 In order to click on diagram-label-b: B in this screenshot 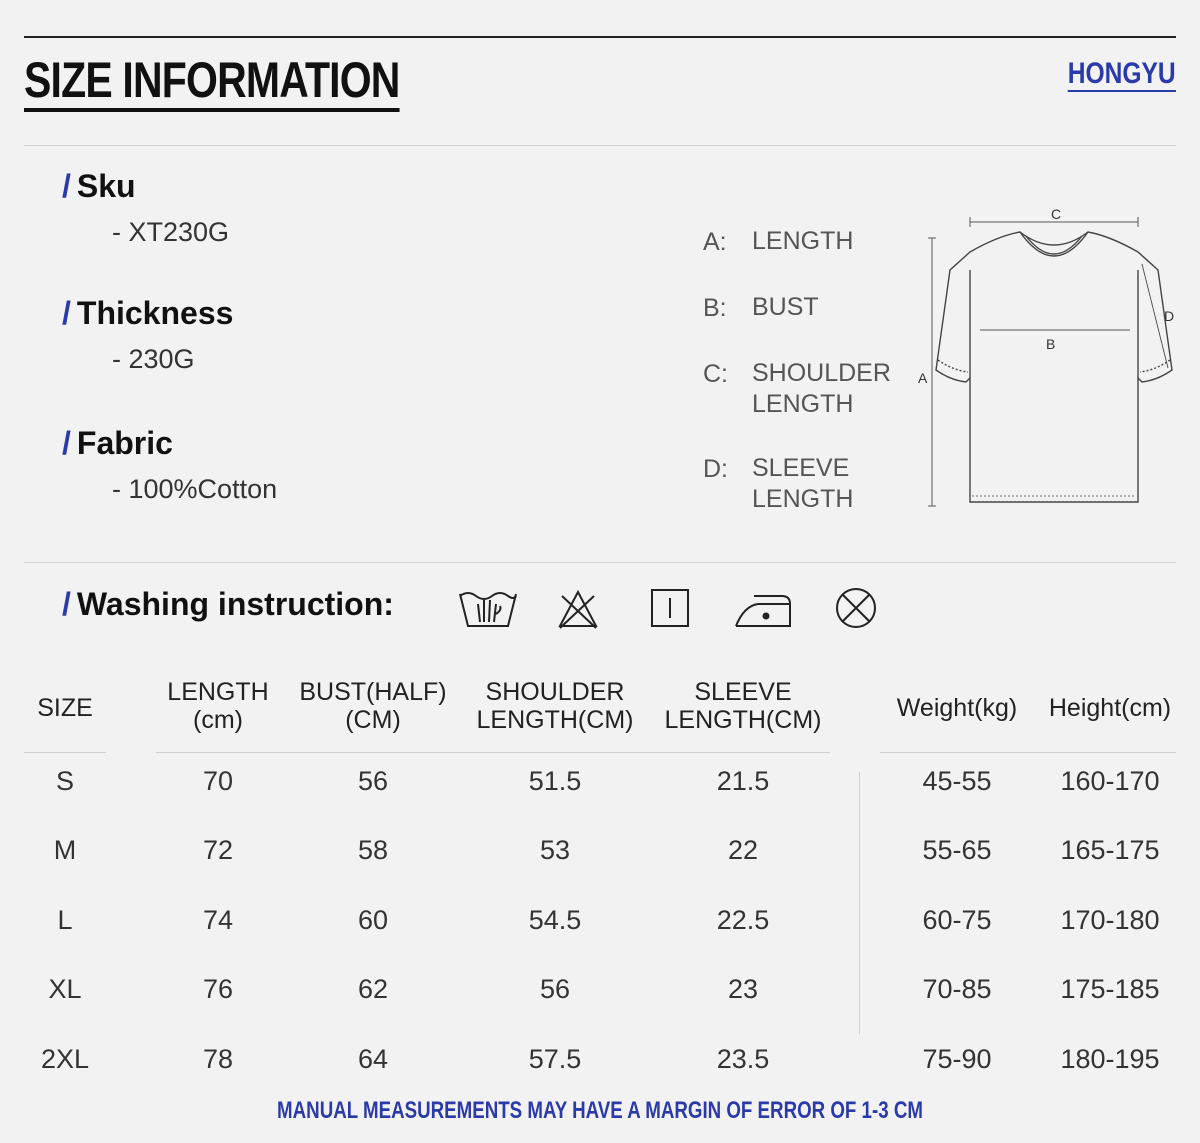, I will do `click(1050, 344)`.